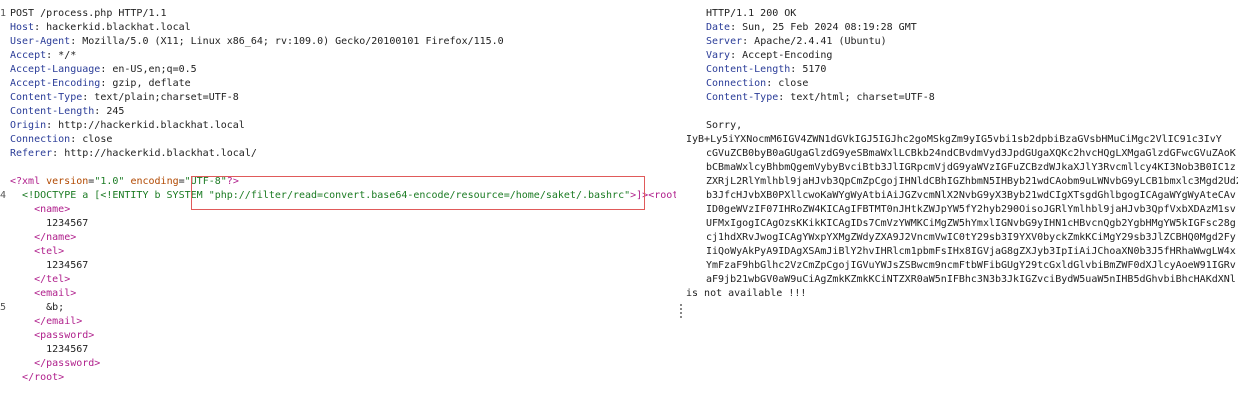 This screenshot has height=401, width=1238. Describe the element at coordinates (67, 363) in the screenshot. I see `password-close: </password>` at that location.